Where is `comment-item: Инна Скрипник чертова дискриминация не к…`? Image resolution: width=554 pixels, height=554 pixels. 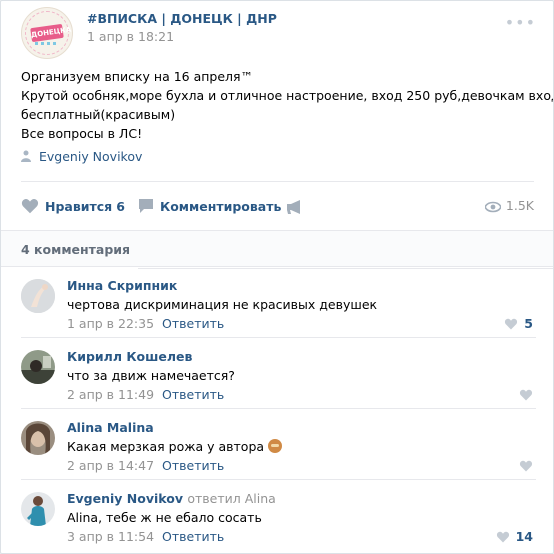
comment-item: Инна Скрипник чертова дискриминация не к… is located at coordinates (278, 302).